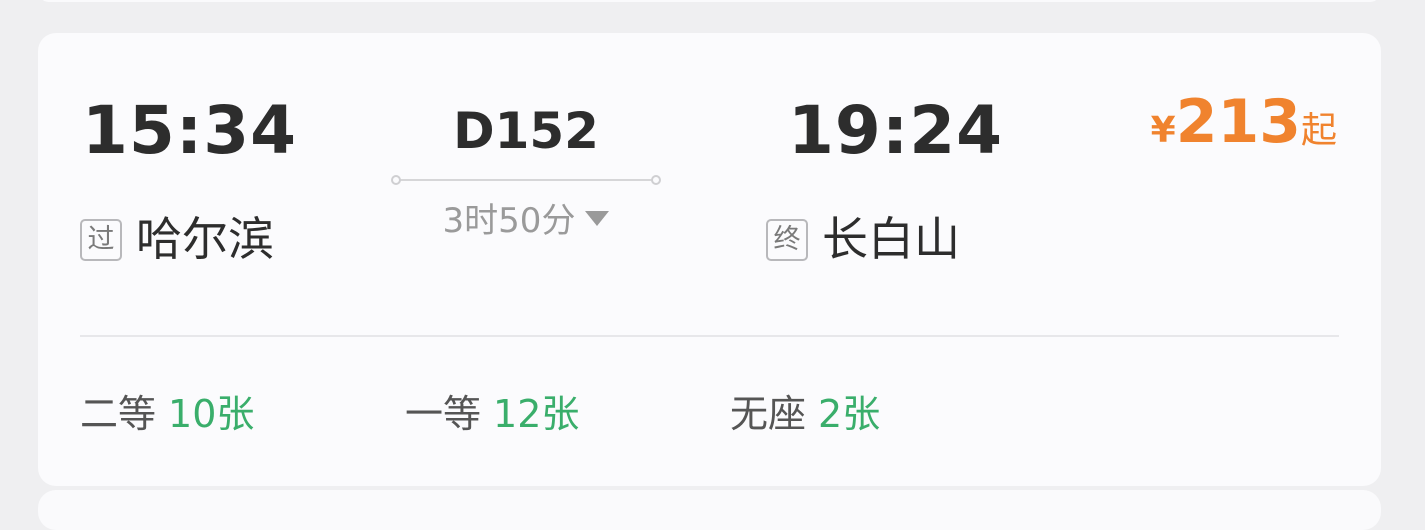 The width and height of the screenshot is (1425, 530). What do you see at coordinates (536, 414) in the screenshot?
I see `seat-count: 12张` at bounding box center [536, 414].